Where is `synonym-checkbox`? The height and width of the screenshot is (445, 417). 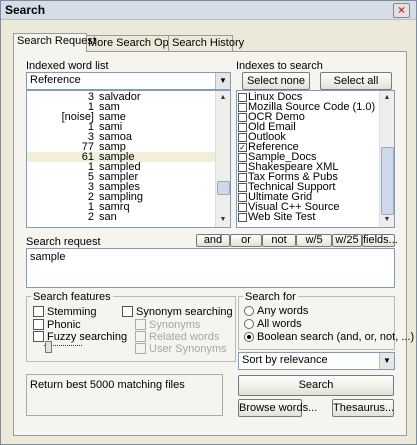
synonym-checkbox is located at coordinates (127, 311).